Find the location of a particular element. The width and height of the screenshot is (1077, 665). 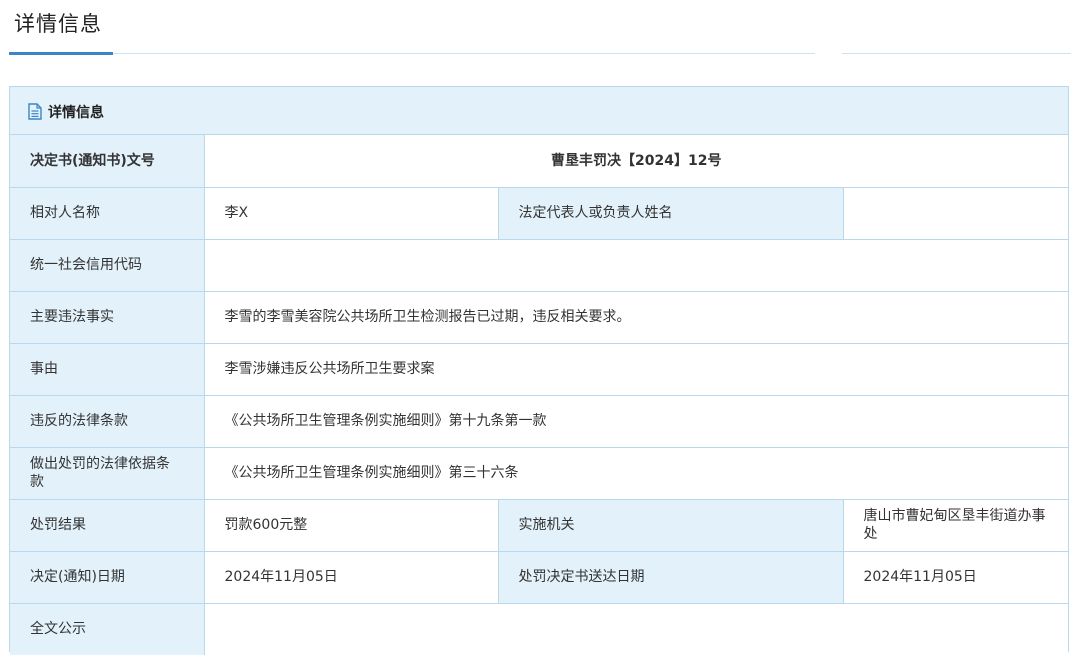

delivery-date-label: 处罚决定书送达日期 is located at coordinates (670, 577).